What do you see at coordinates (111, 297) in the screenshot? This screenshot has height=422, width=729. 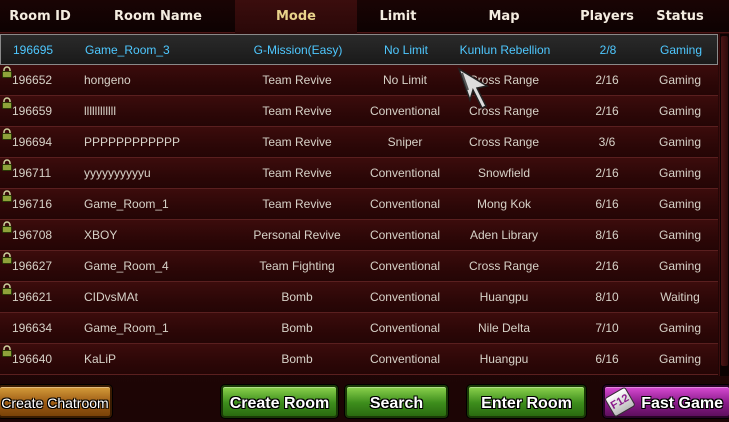 I see `room-name: CIDvsMAt` at bounding box center [111, 297].